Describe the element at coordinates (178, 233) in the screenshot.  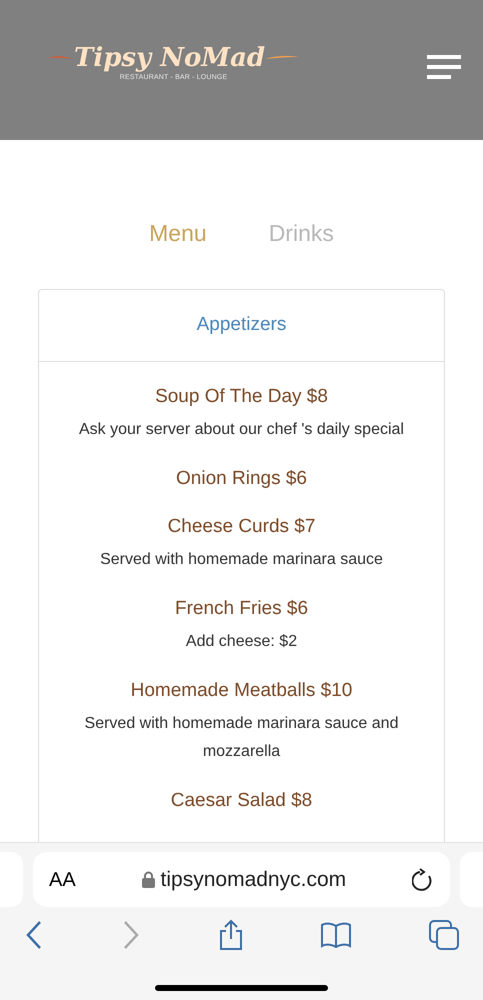
I see `menu-tab: Menu` at that location.